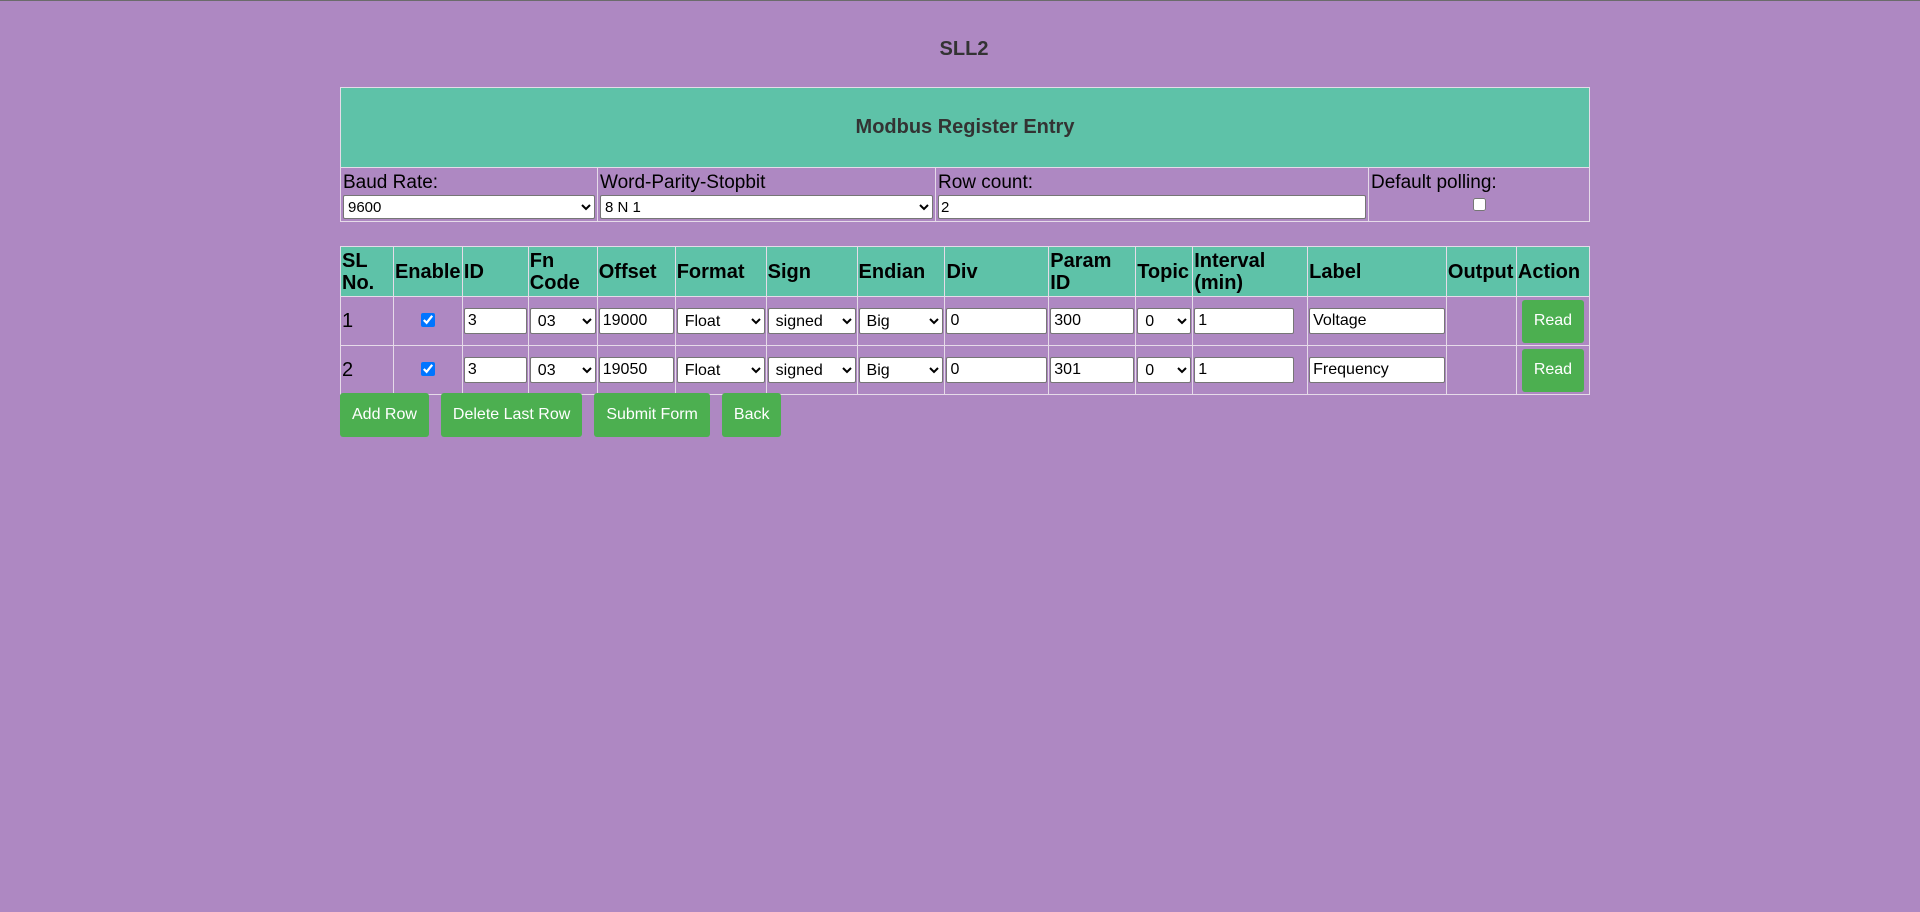 This screenshot has width=1920, height=912. What do you see at coordinates (683, 182) in the screenshot?
I see `word-parity-stopbit-label: Word-Parity-Stopbit` at bounding box center [683, 182].